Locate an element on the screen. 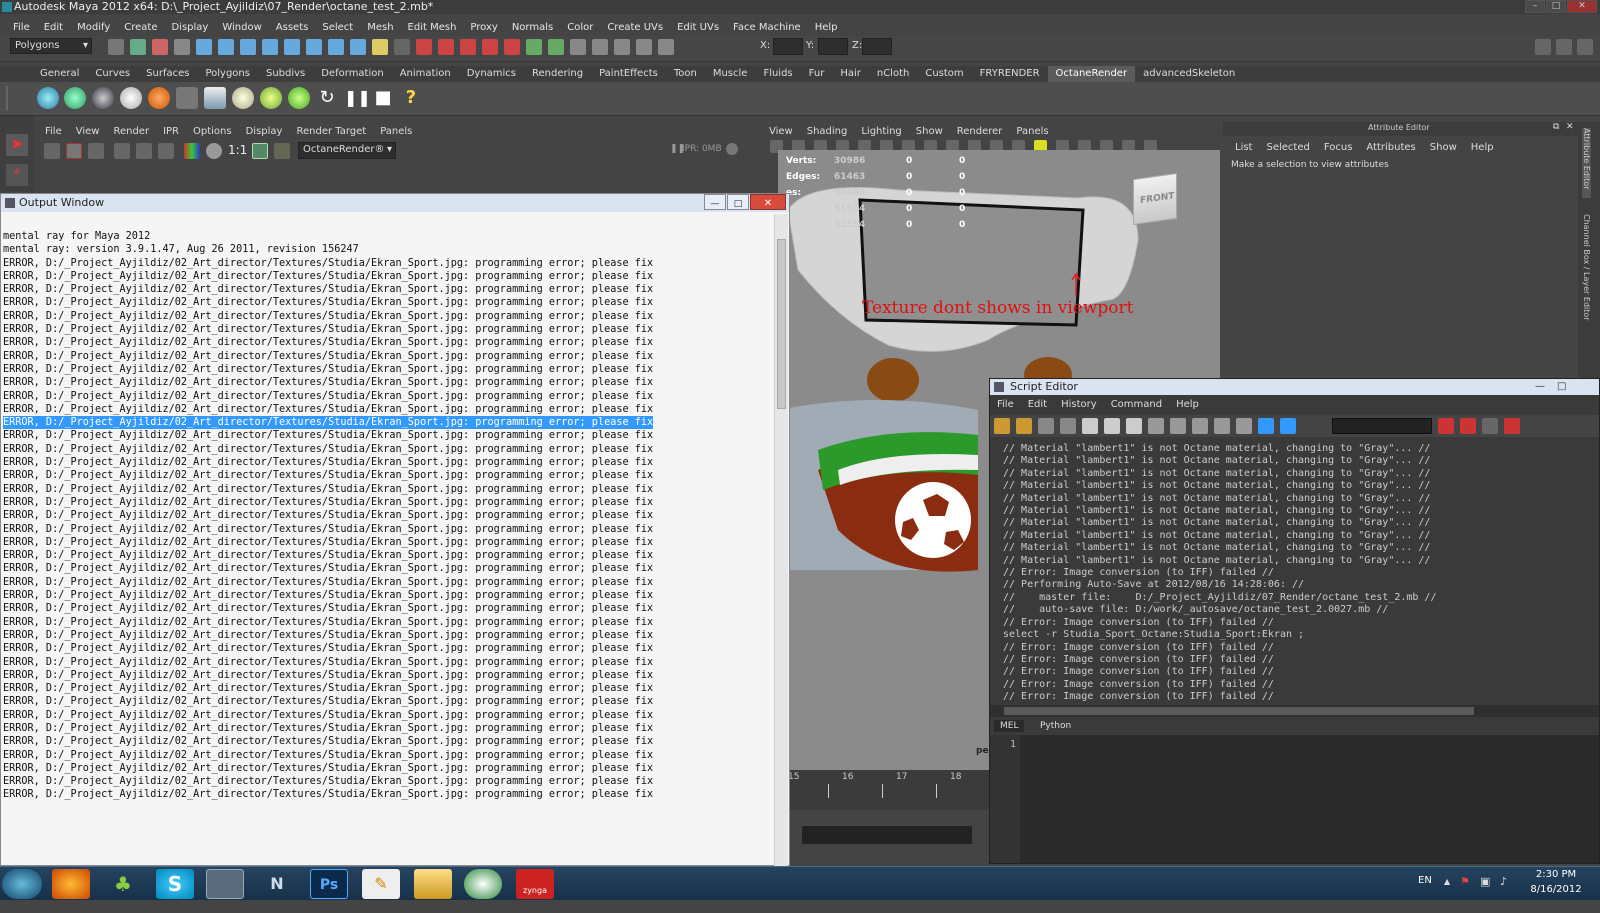 The height and width of the screenshot is (913, 1600). menu-file: File is located at coordinates (21, 27).